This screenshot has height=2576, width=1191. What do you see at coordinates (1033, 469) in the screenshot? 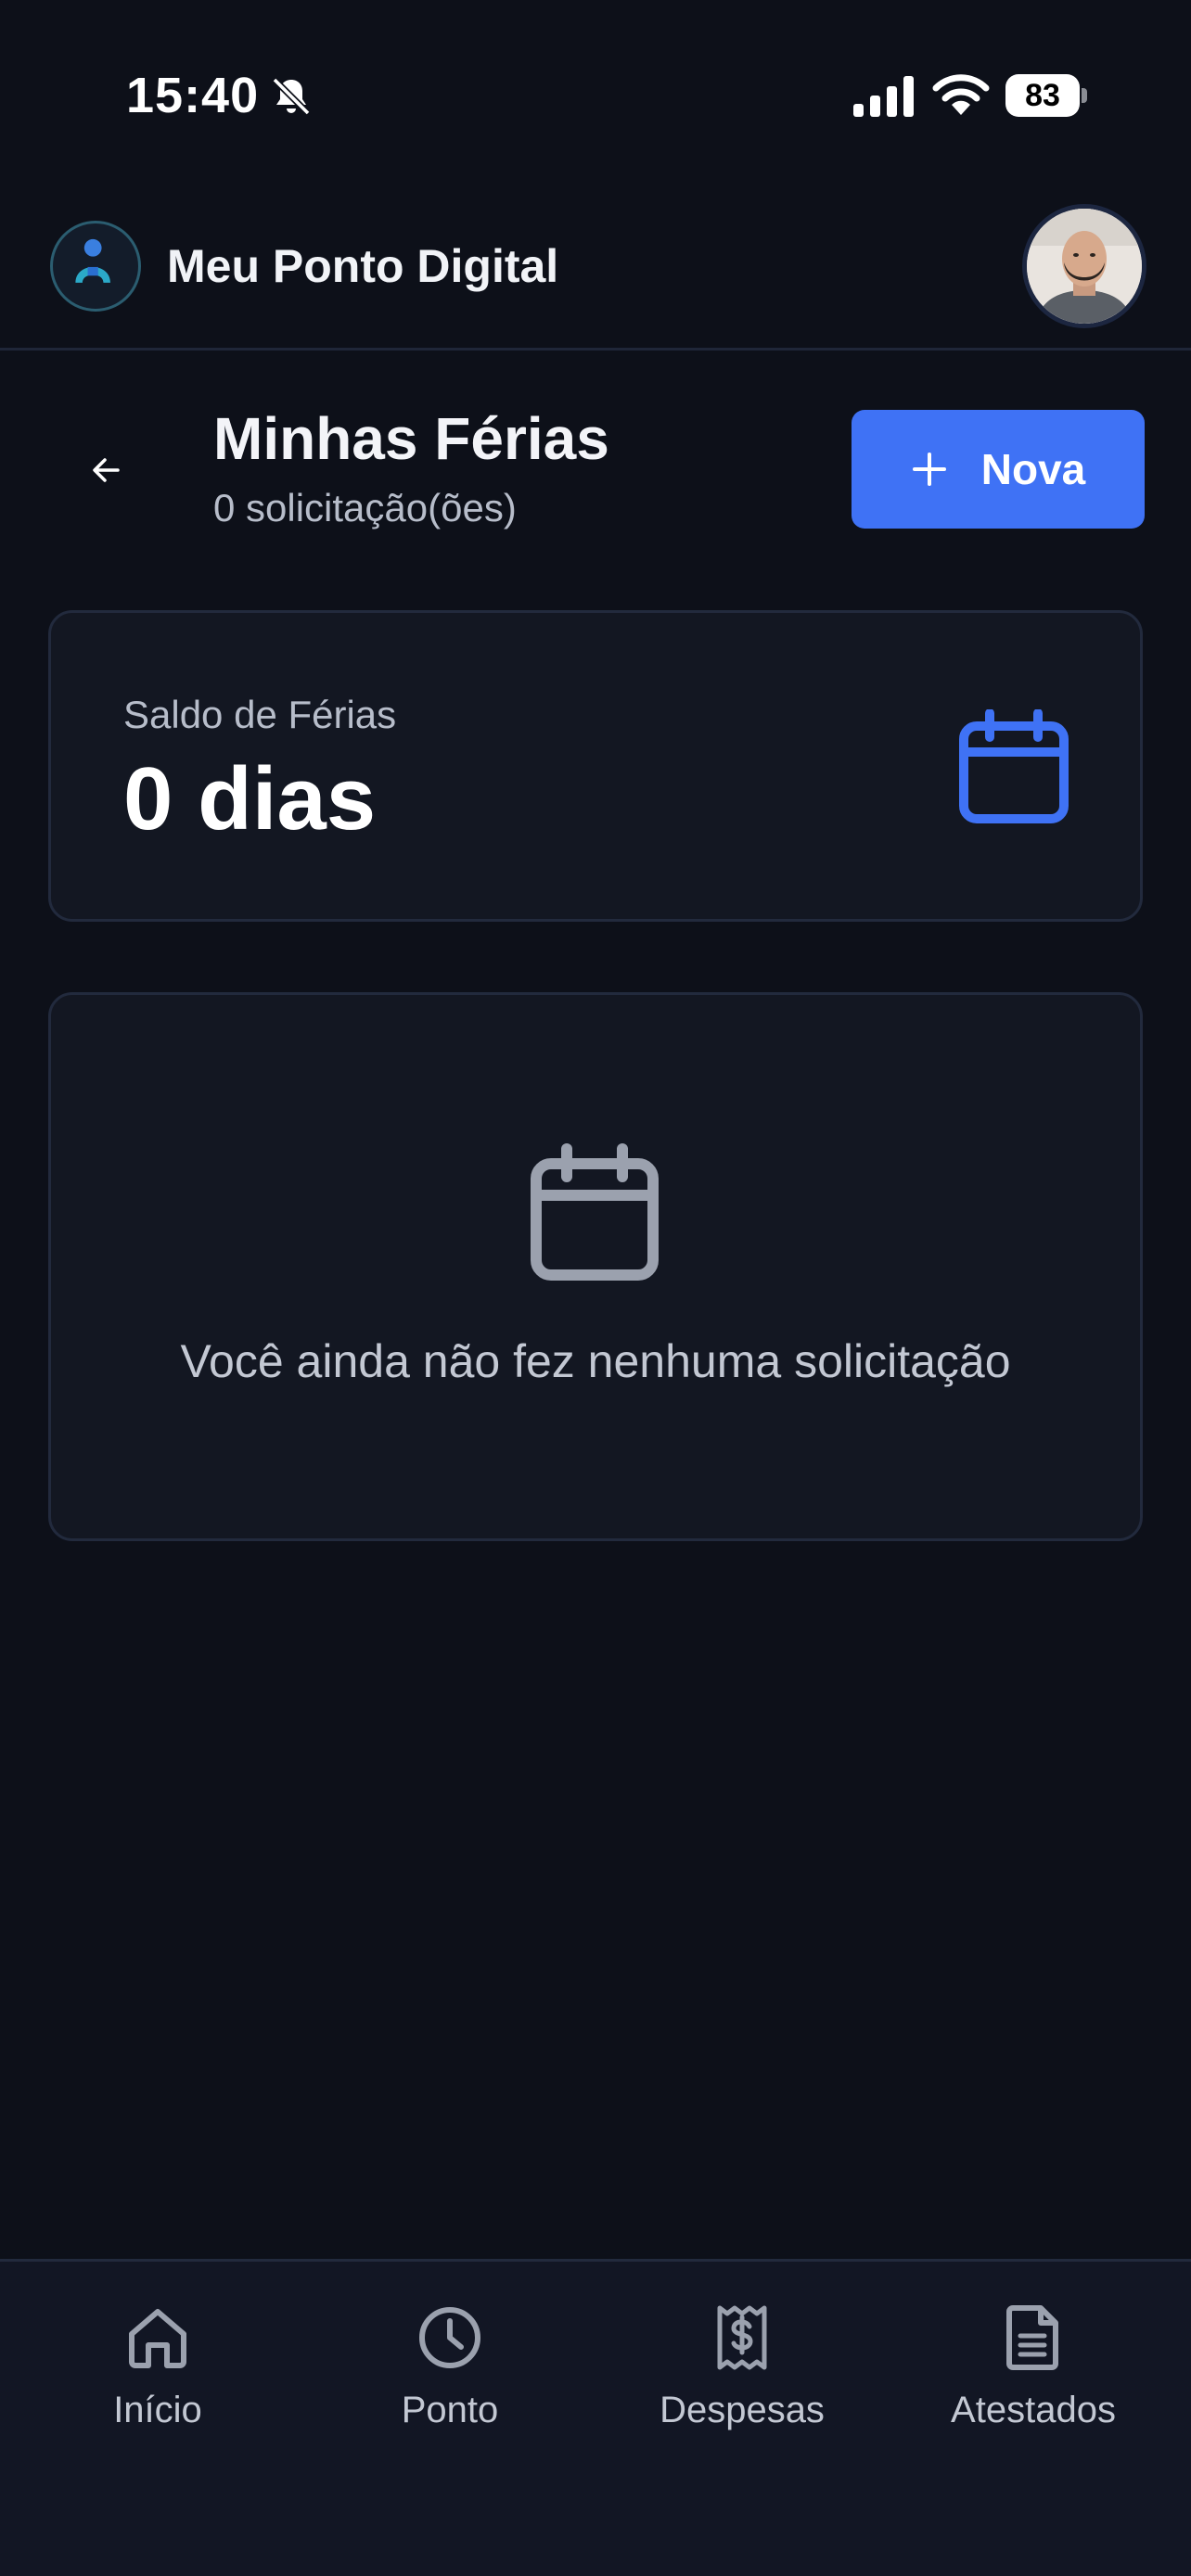
I see `new-request-label: Nova` at bounding box center [1033, 469].